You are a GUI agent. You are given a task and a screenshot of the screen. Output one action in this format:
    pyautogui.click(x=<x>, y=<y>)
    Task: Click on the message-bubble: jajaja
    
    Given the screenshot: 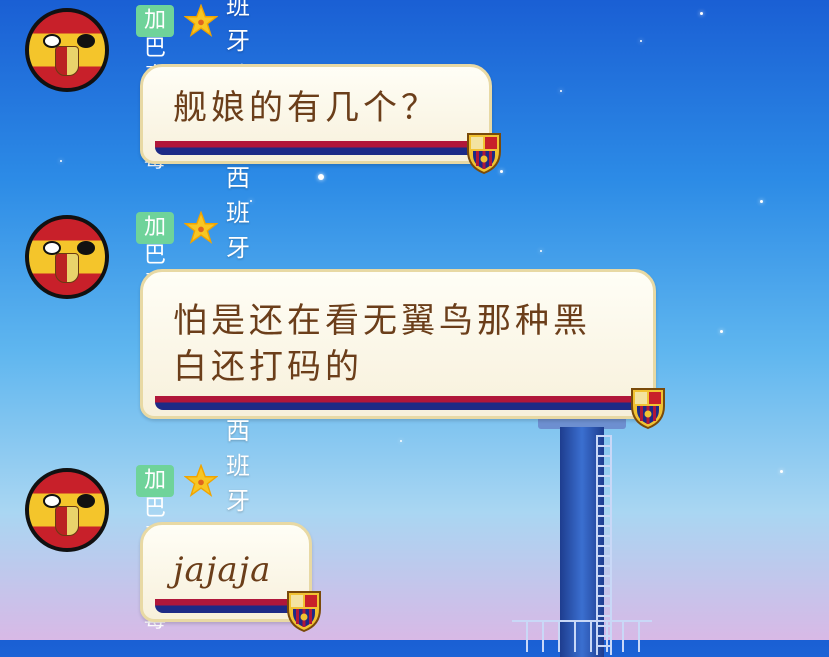 What is the action you would take?
    pyautogui.click(x=230, y=577)
    